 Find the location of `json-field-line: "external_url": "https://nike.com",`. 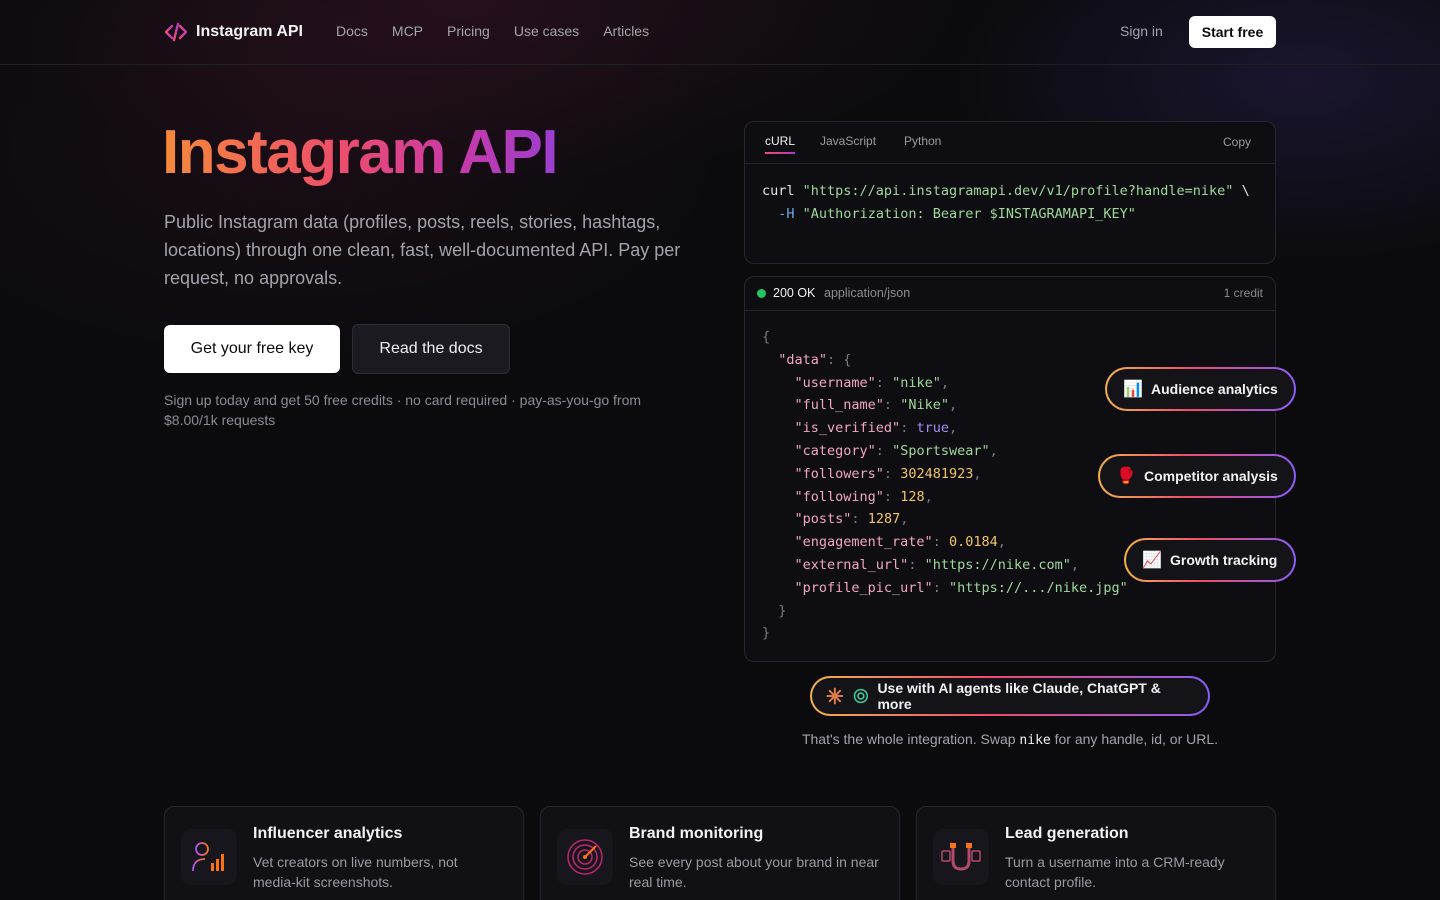

json-field-line: "external_url": "https://nike.com", is located at coordinates (937, 564).